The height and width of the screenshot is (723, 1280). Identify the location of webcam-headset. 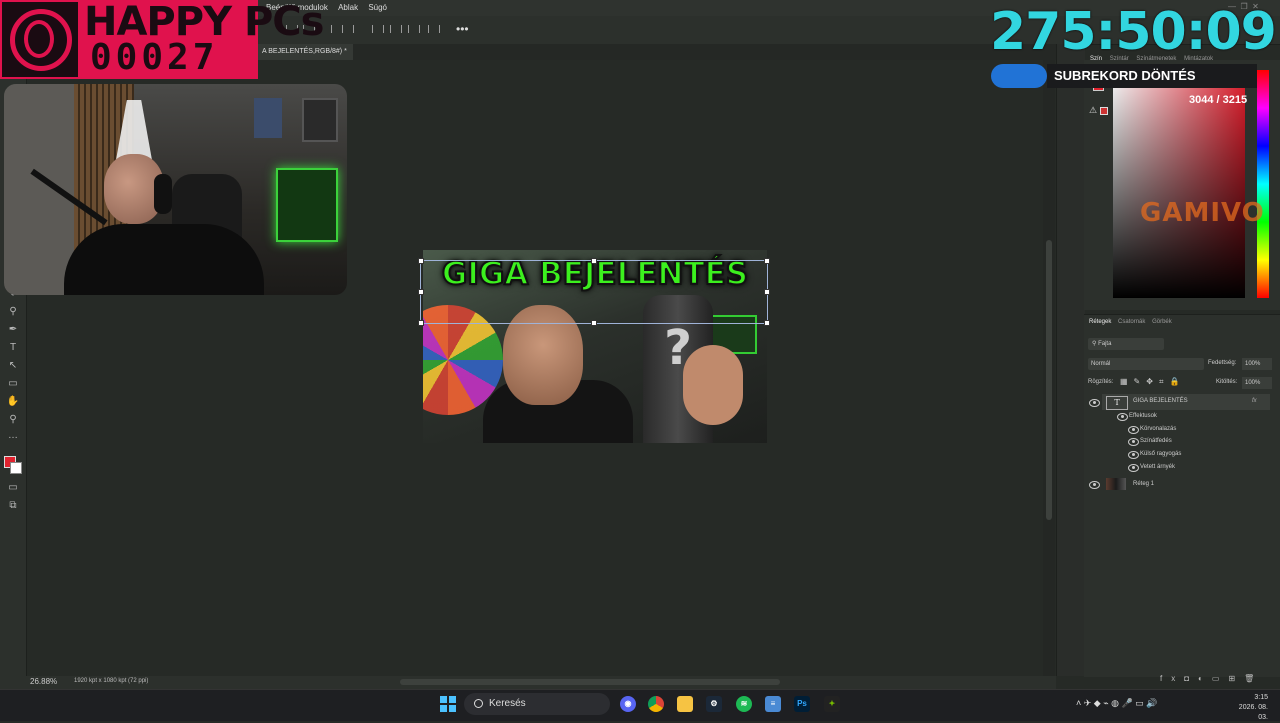
(163, 194).